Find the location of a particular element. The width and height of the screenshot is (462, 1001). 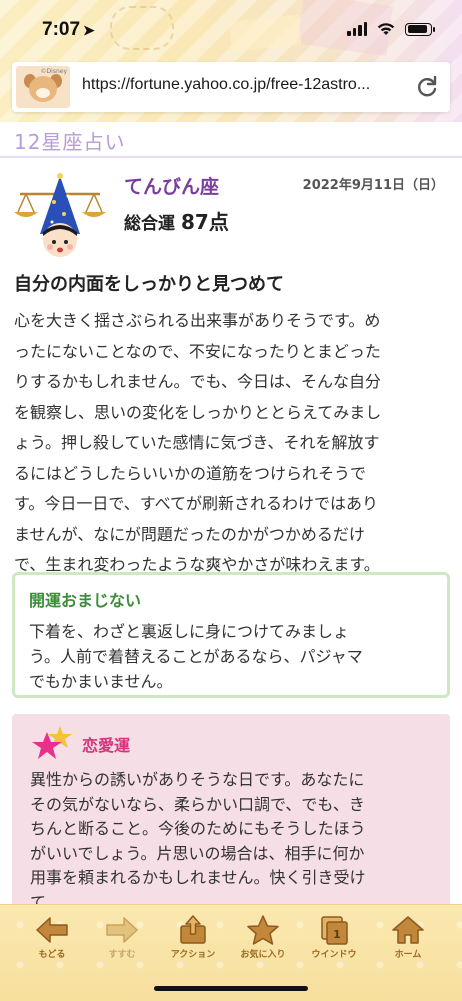

love-line: がいいでしょう。片思いの場合は、相手に何か is located at coordinates (197, 853).